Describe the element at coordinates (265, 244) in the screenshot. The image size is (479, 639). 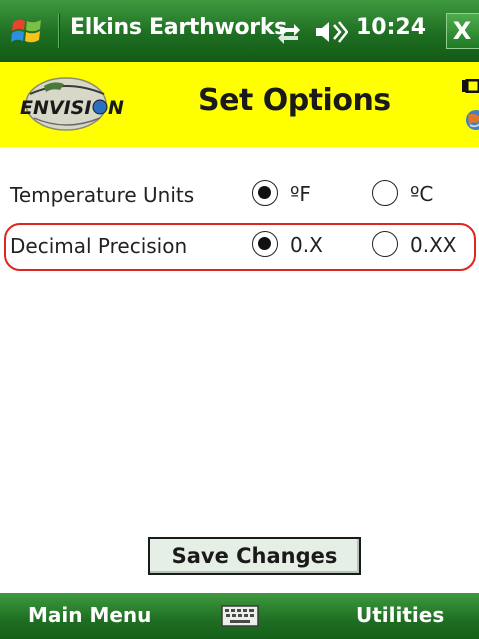
I see `one-decimal-radio` at that location.